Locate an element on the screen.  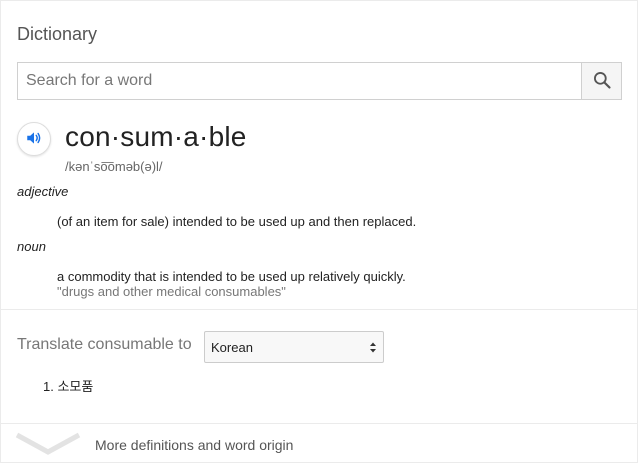
search-input is located at coordinates (299, 81).